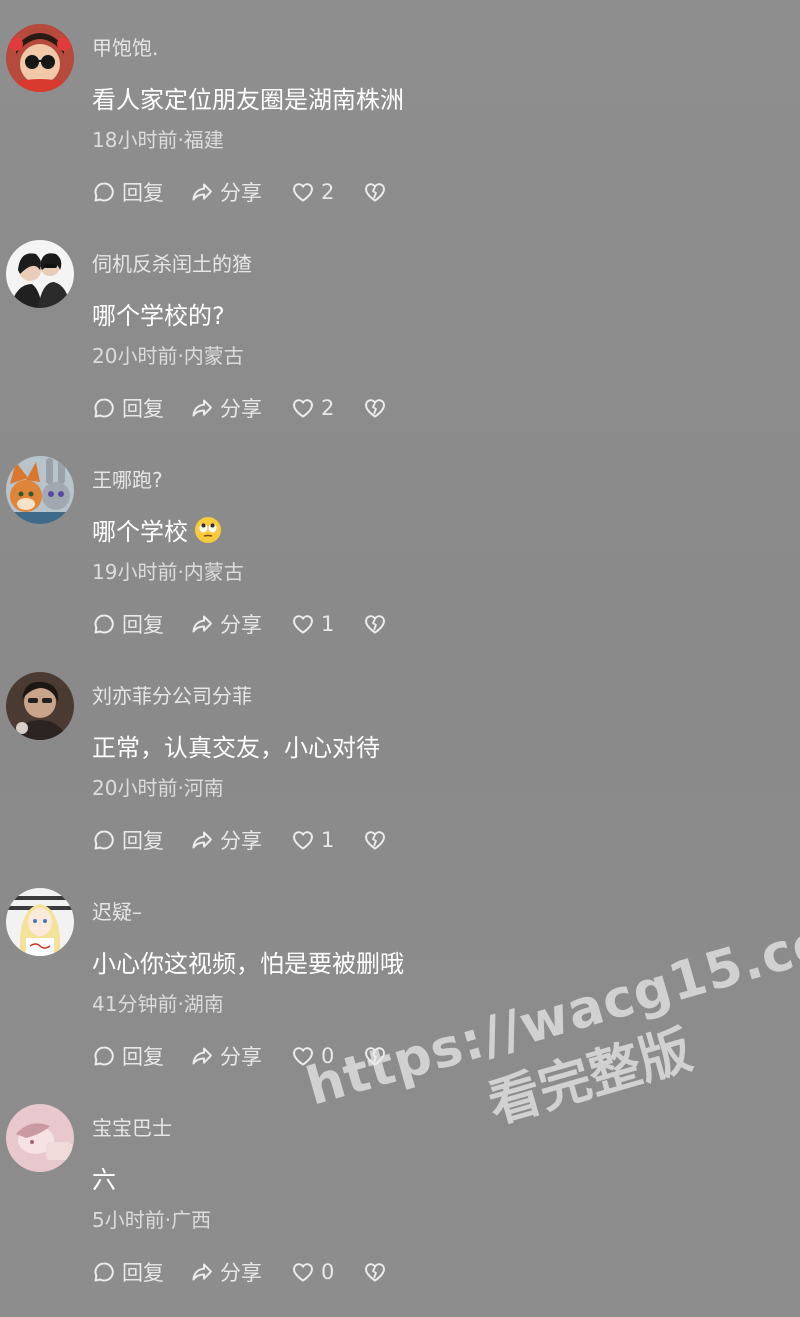 The height and width of the screenshot is (1317, 800). Describe the element at coordinates (172, 262) in the screenshot. I see `username: 伺机反杀闰土的猹` at that location.